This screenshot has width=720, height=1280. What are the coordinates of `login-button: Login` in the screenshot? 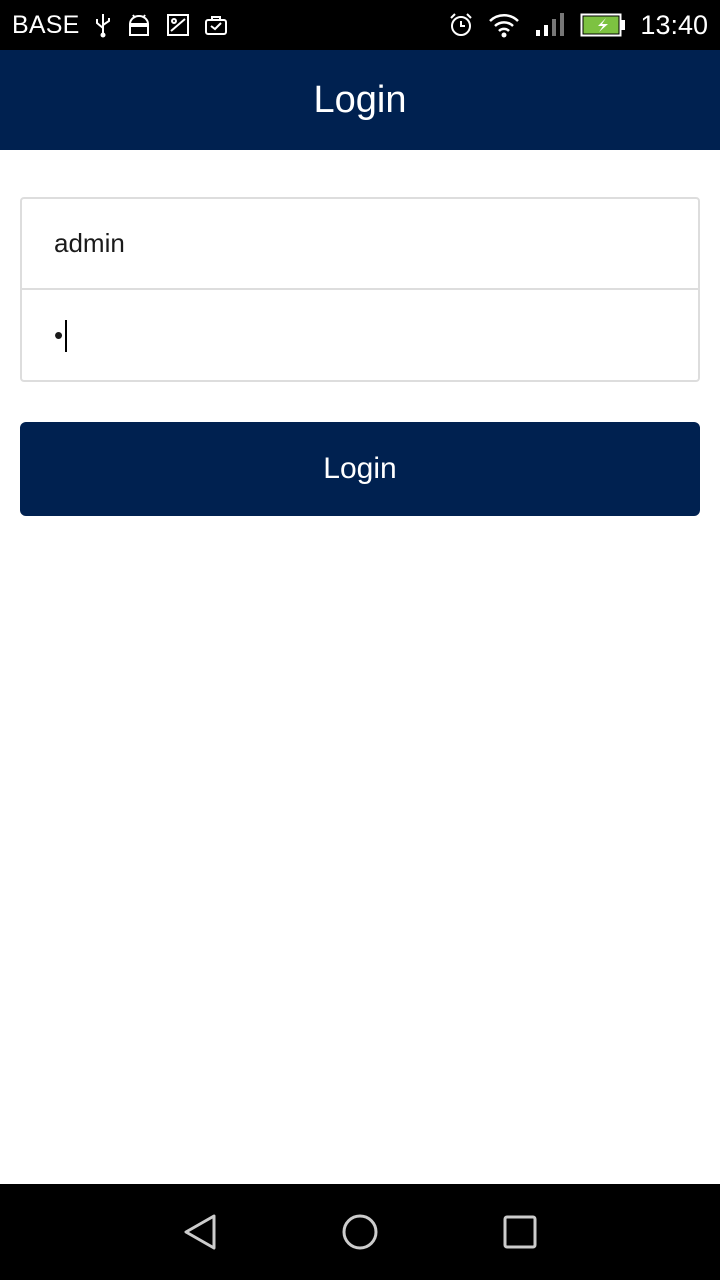 It's located at (360, 469).